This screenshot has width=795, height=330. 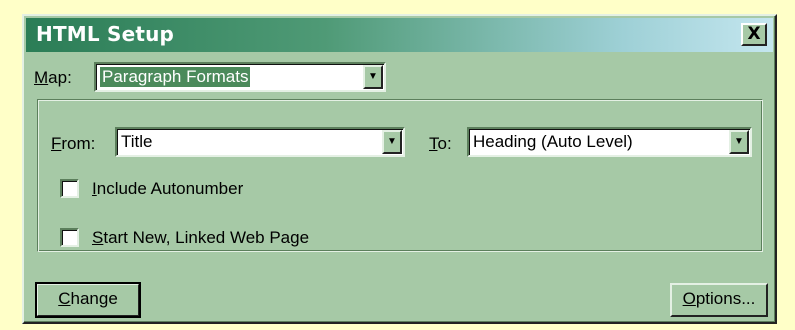 I want to click on include-autonumber-checkbox, so click(x=69, y=188).